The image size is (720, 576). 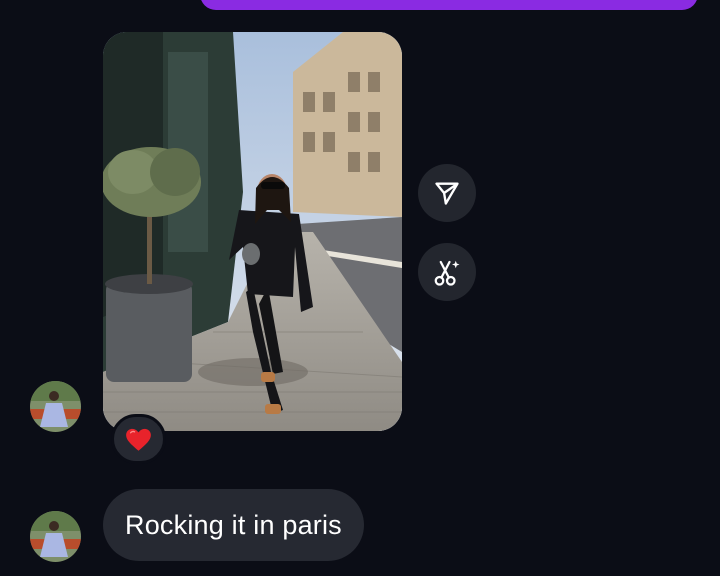 I want to click on message-text: Rocking it in paris, so click(x=233, y=524).